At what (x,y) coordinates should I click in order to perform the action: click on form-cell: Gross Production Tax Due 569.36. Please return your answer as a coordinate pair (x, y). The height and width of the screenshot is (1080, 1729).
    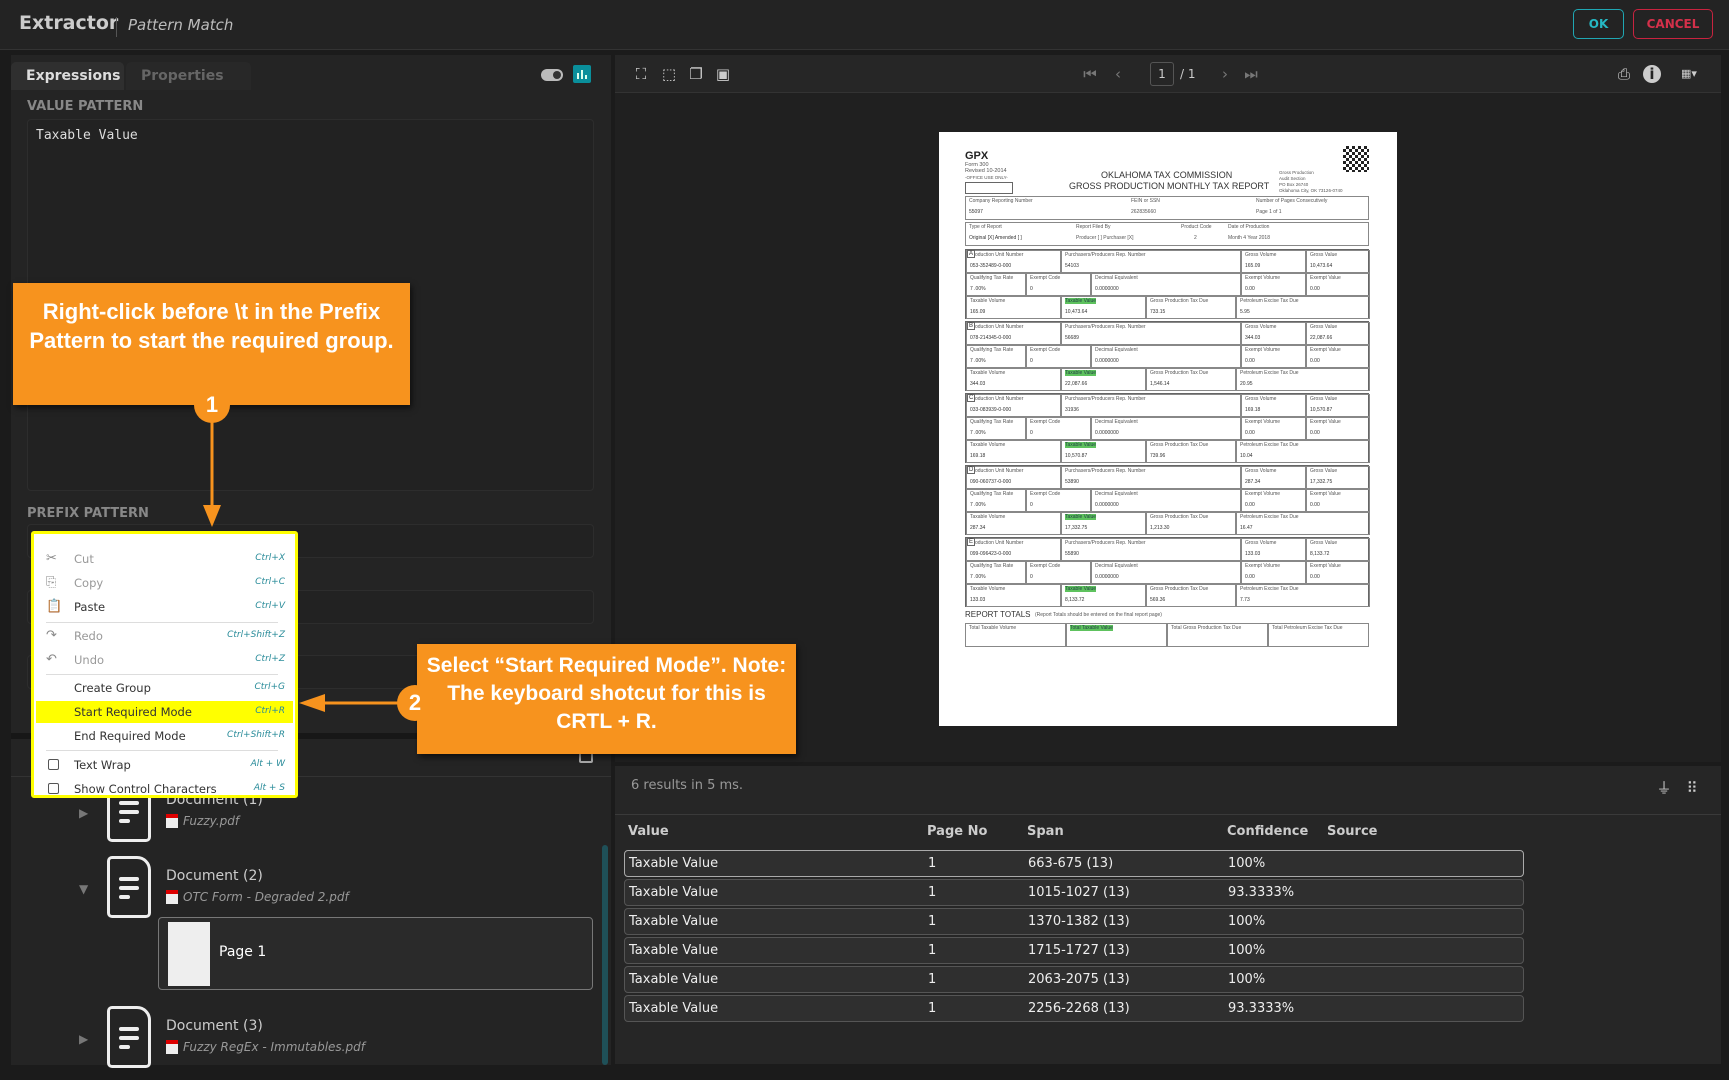
    Looking at the image, I should click on (1191, 595).